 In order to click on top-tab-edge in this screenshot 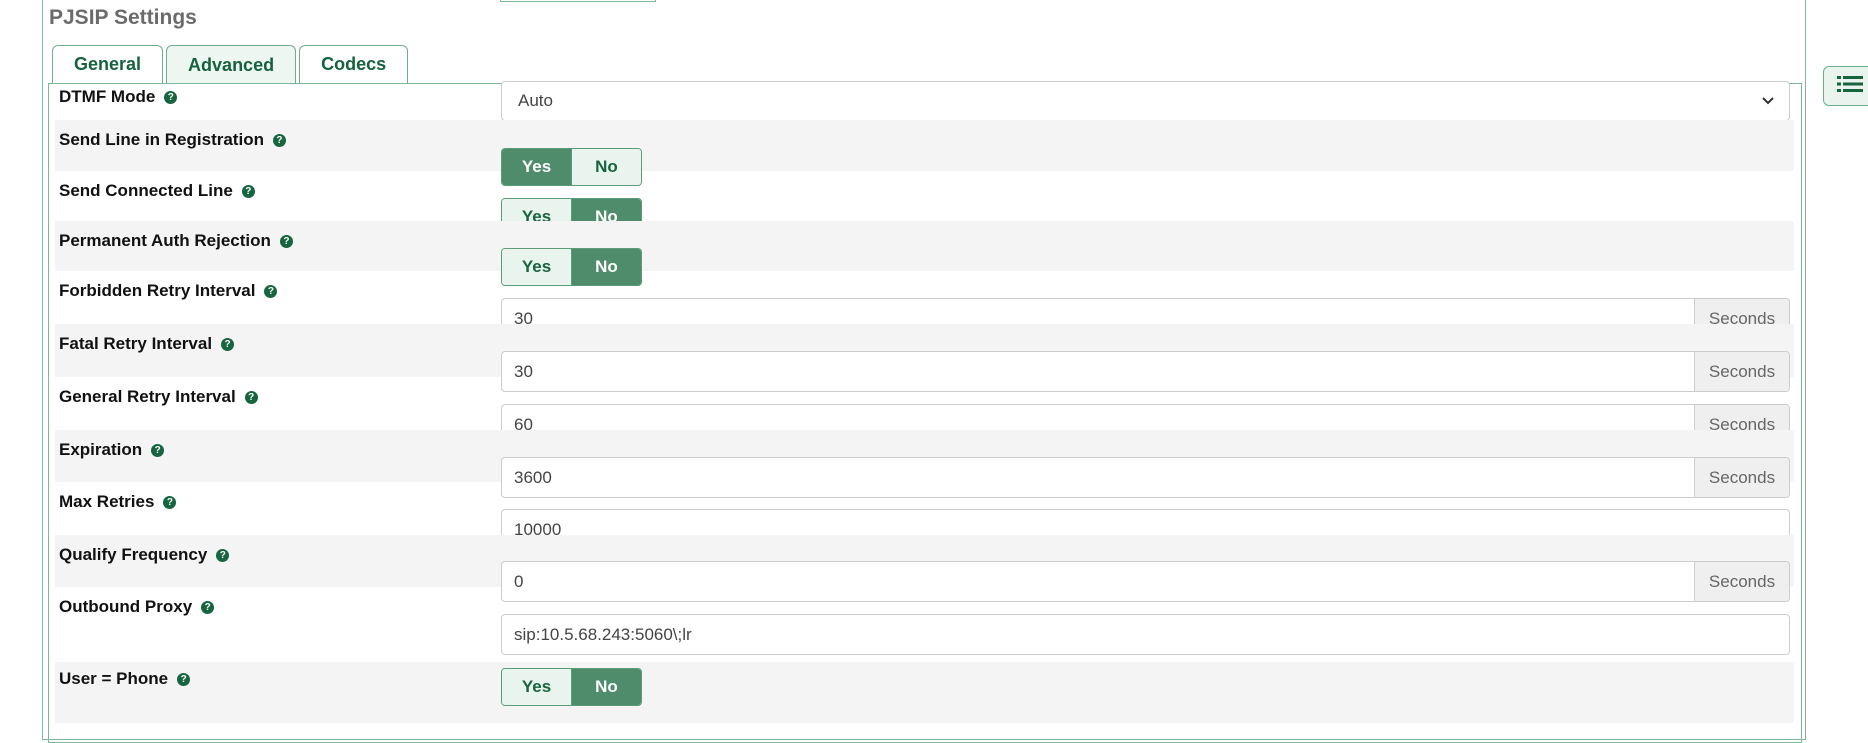, I will do `click(578, 1)`.